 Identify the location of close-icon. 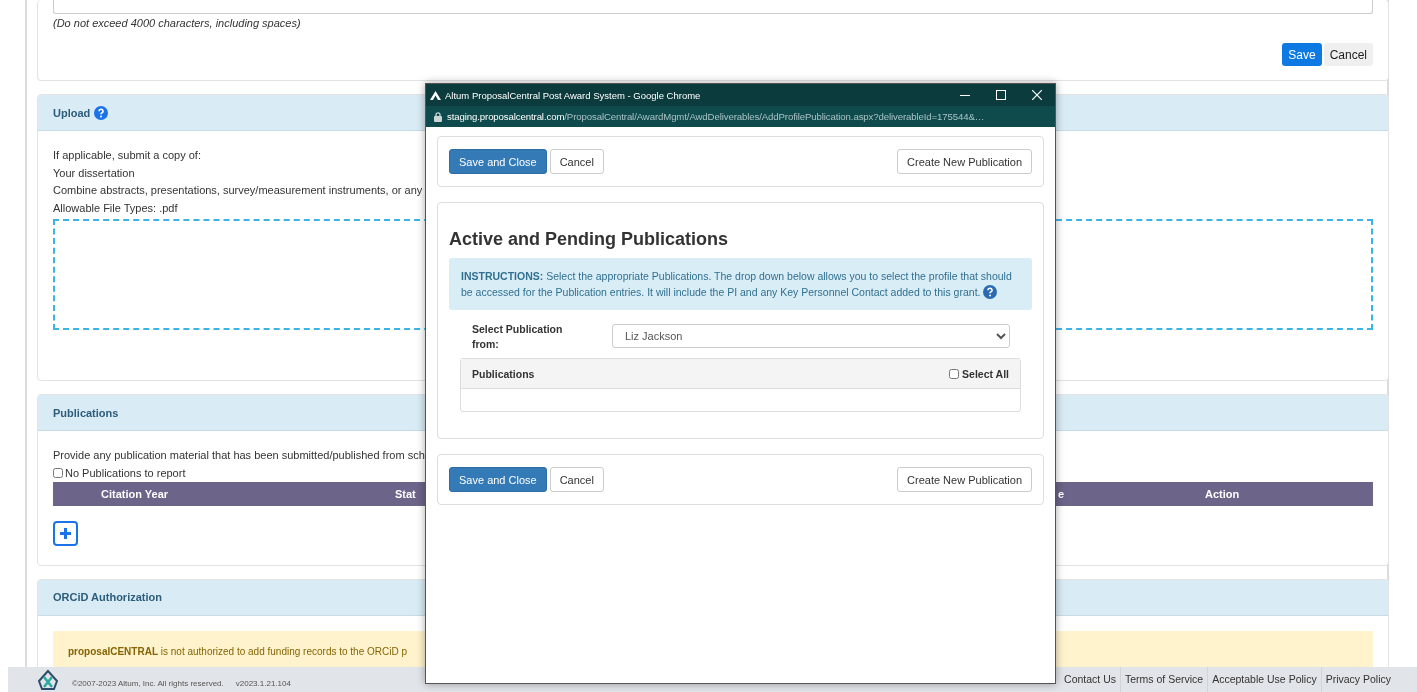
(1037, 95).